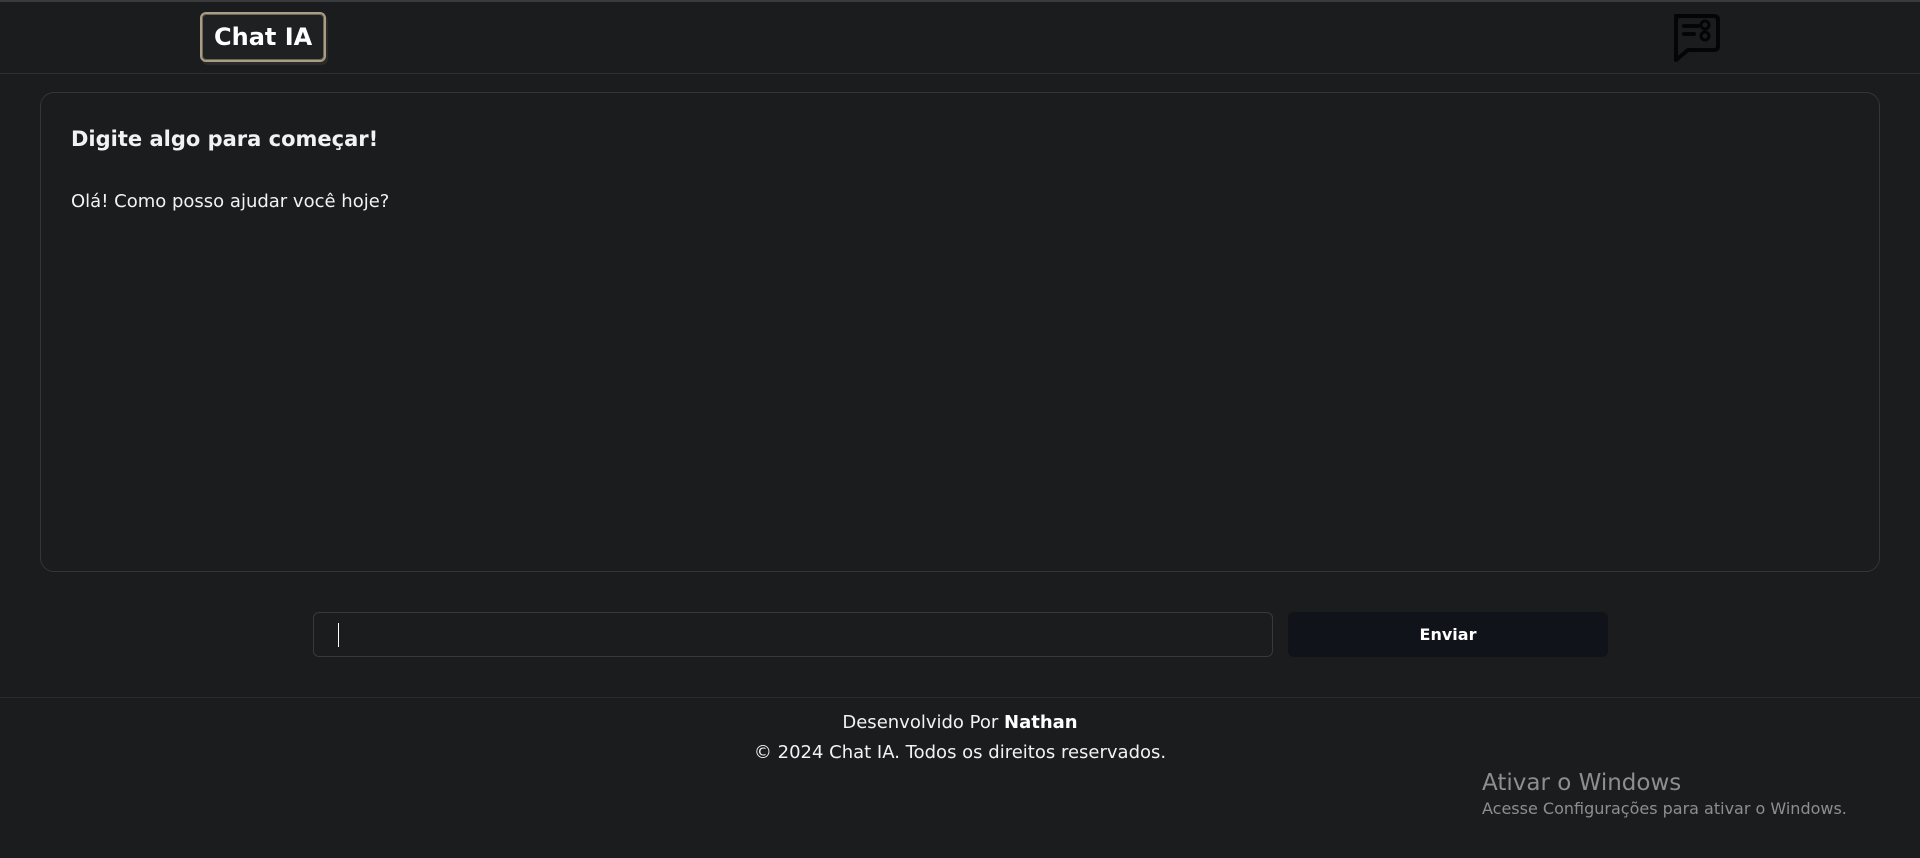  What do you see at coordinates (263, 37) in the screenshot?
I see `app-logo: Chat IA` at bounding box center [263, 37].